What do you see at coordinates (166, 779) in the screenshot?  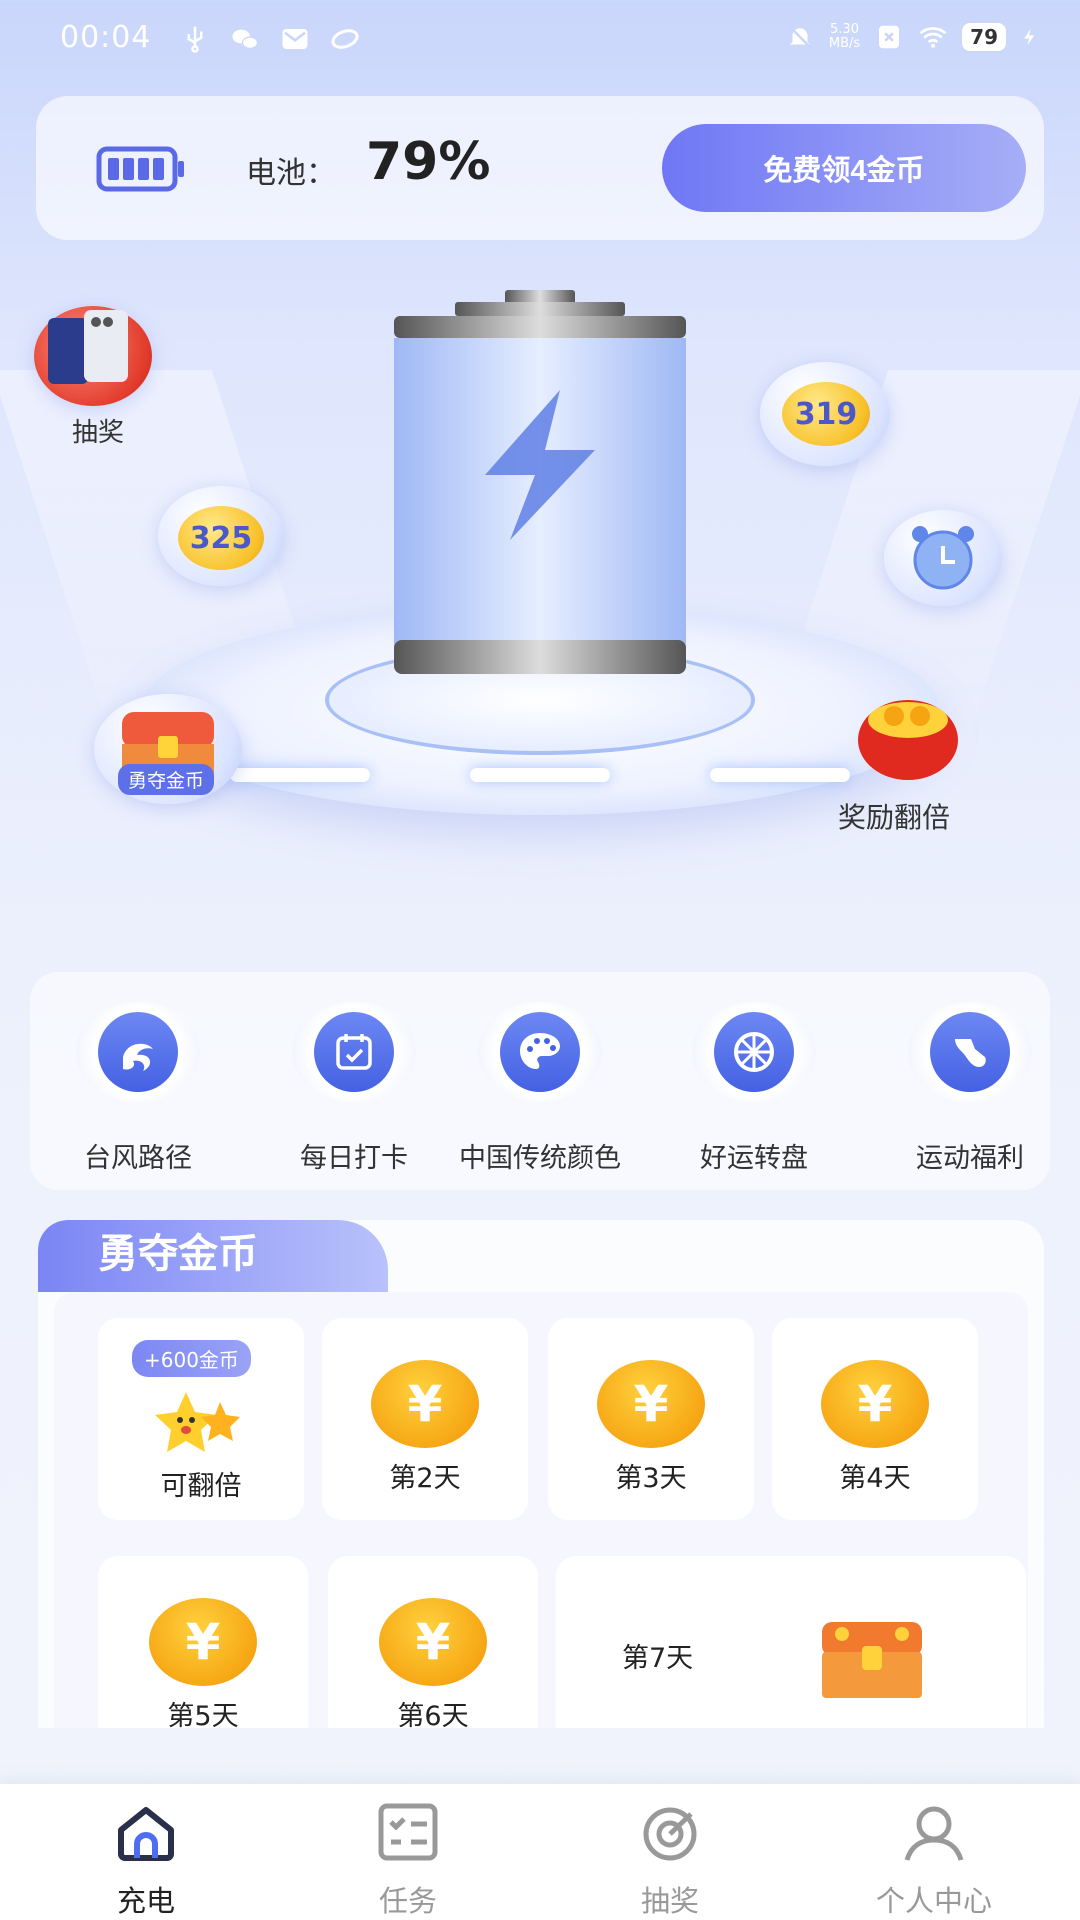 I see `chest-badge: 勇夺金币` at bounding box center [166, 779].